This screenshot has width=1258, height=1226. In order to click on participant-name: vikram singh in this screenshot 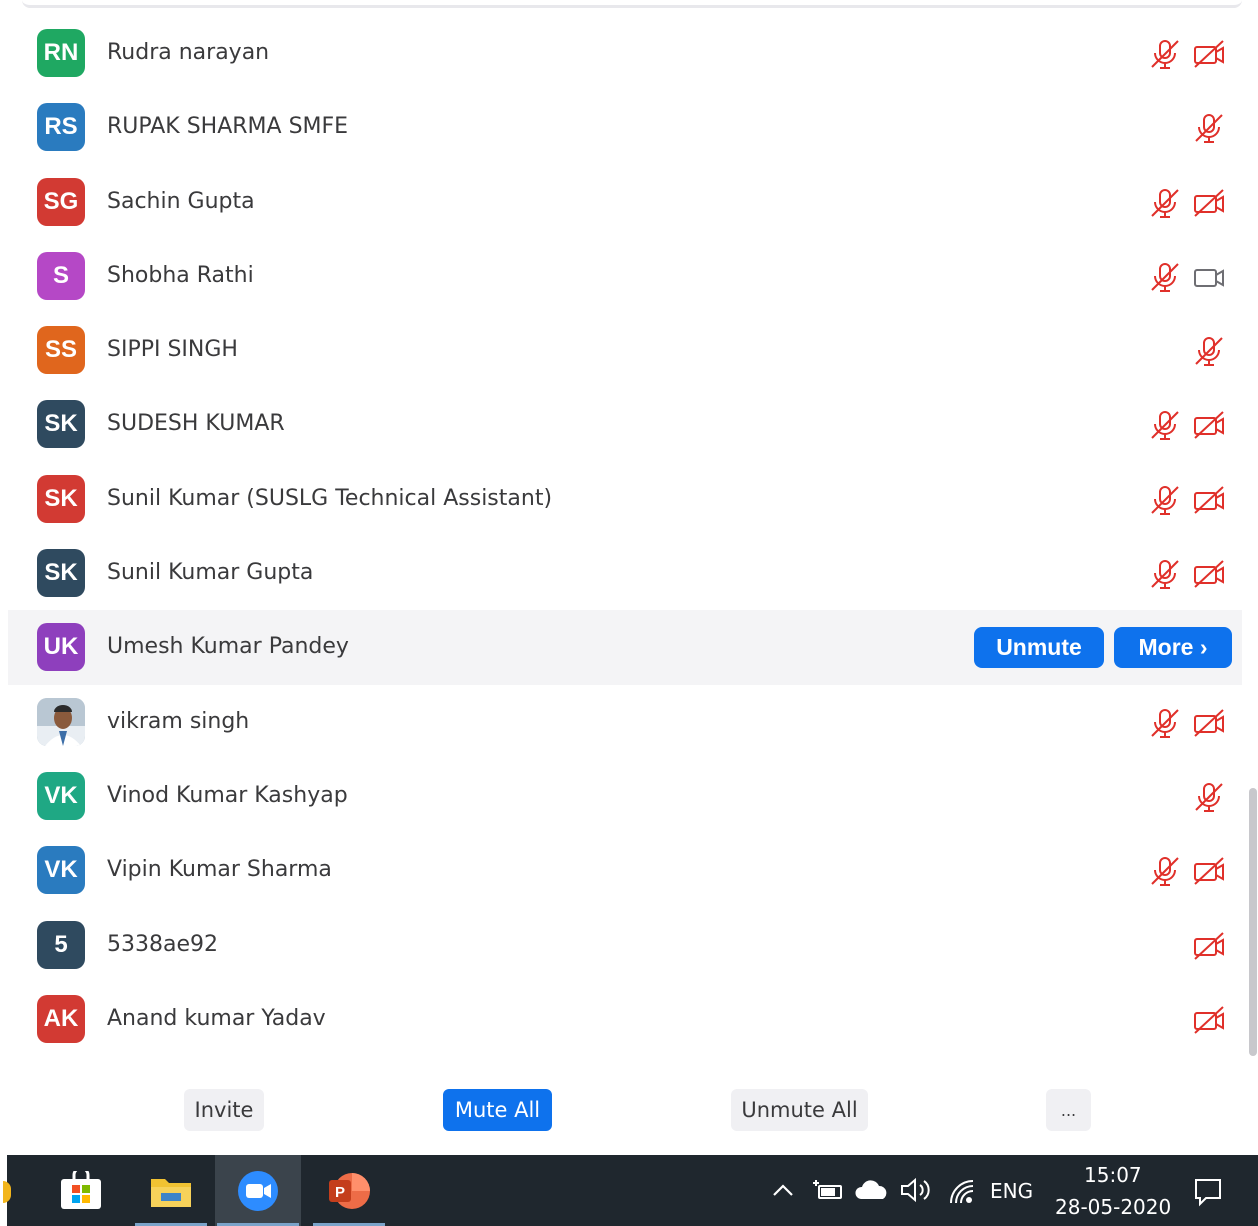, I will do `click(178, 721)`.